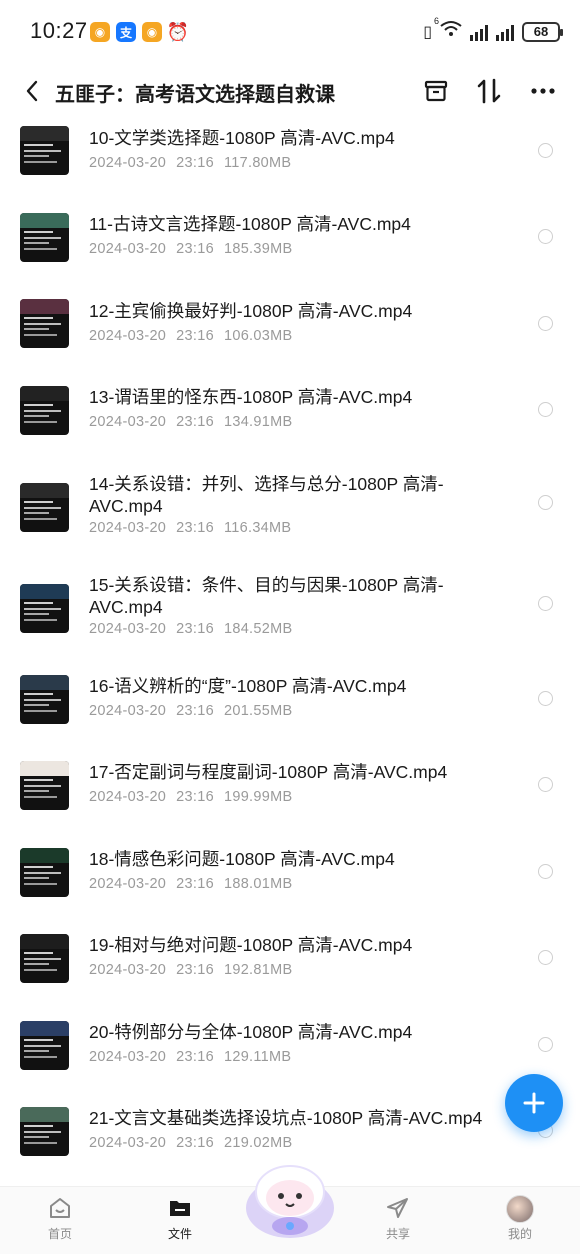 This screenshot has height=1254, width=580. I want to click on more-icon, so click(543, 91).